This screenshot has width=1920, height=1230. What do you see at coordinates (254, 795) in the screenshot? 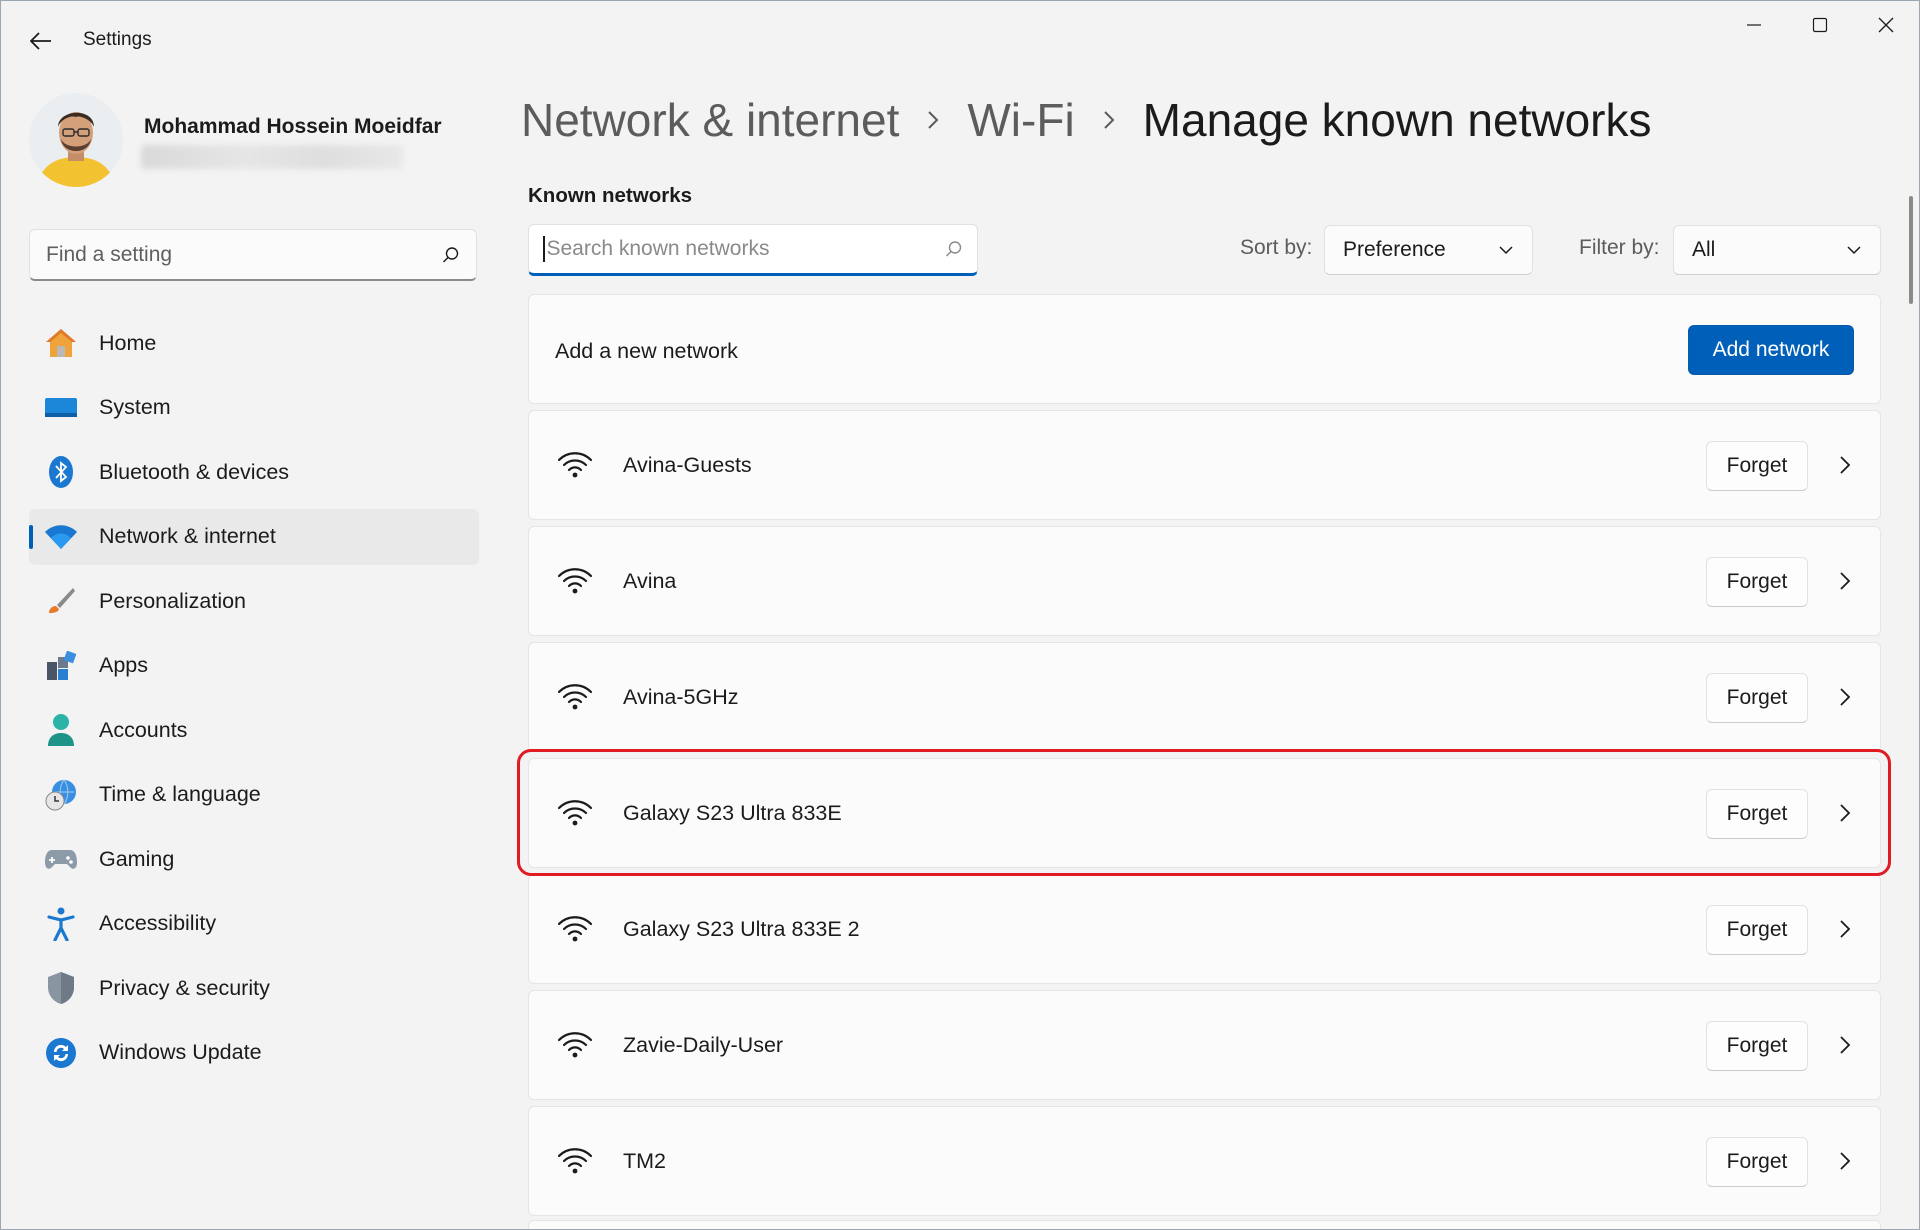
I see `sidebar-item-time-language: Time & language` at bounding box center [254, 795].